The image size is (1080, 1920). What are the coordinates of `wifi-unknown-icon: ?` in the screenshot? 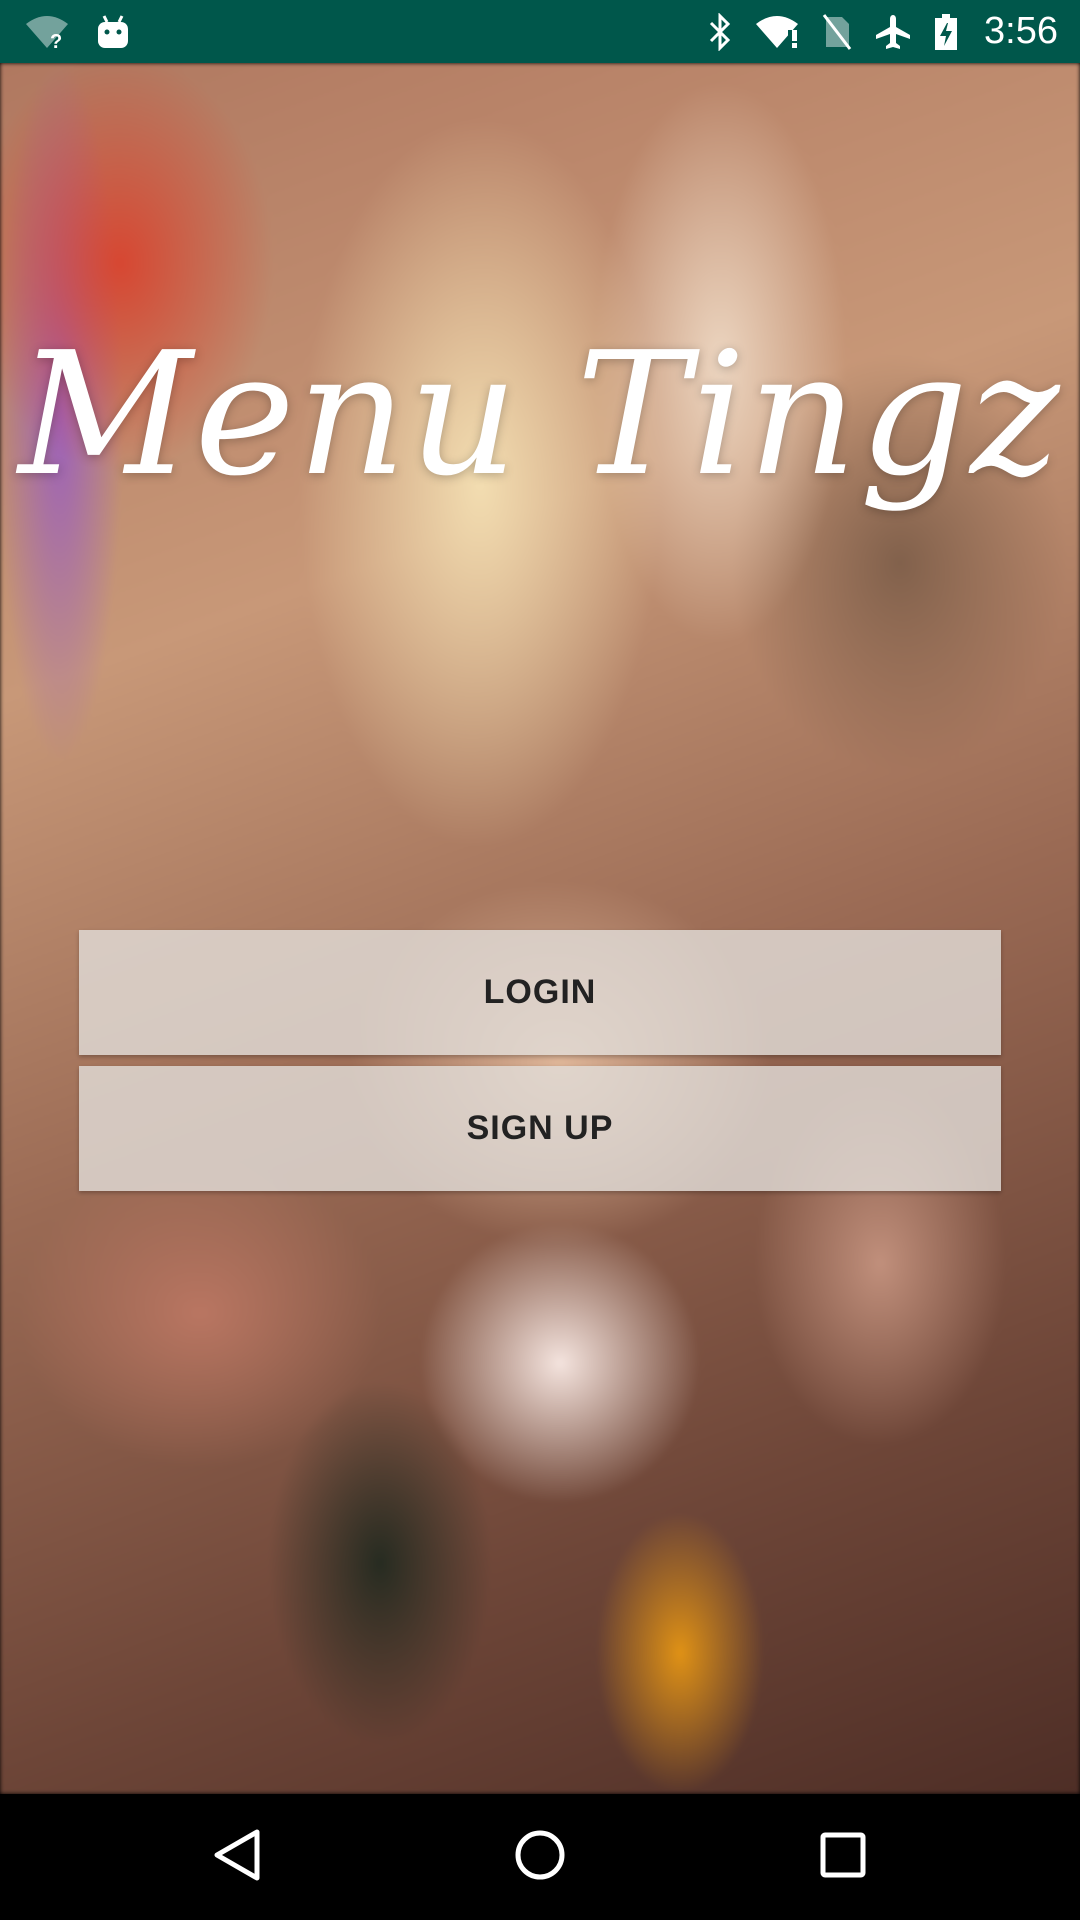 It's located at (47, 32).